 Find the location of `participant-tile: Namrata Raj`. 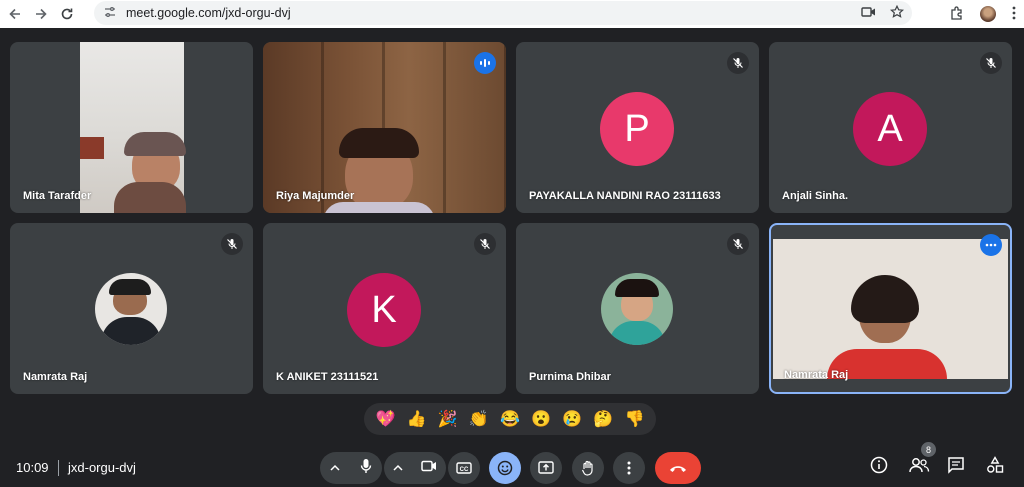

participant-tile: Namrata Raj is located at coordinates (131, 308).